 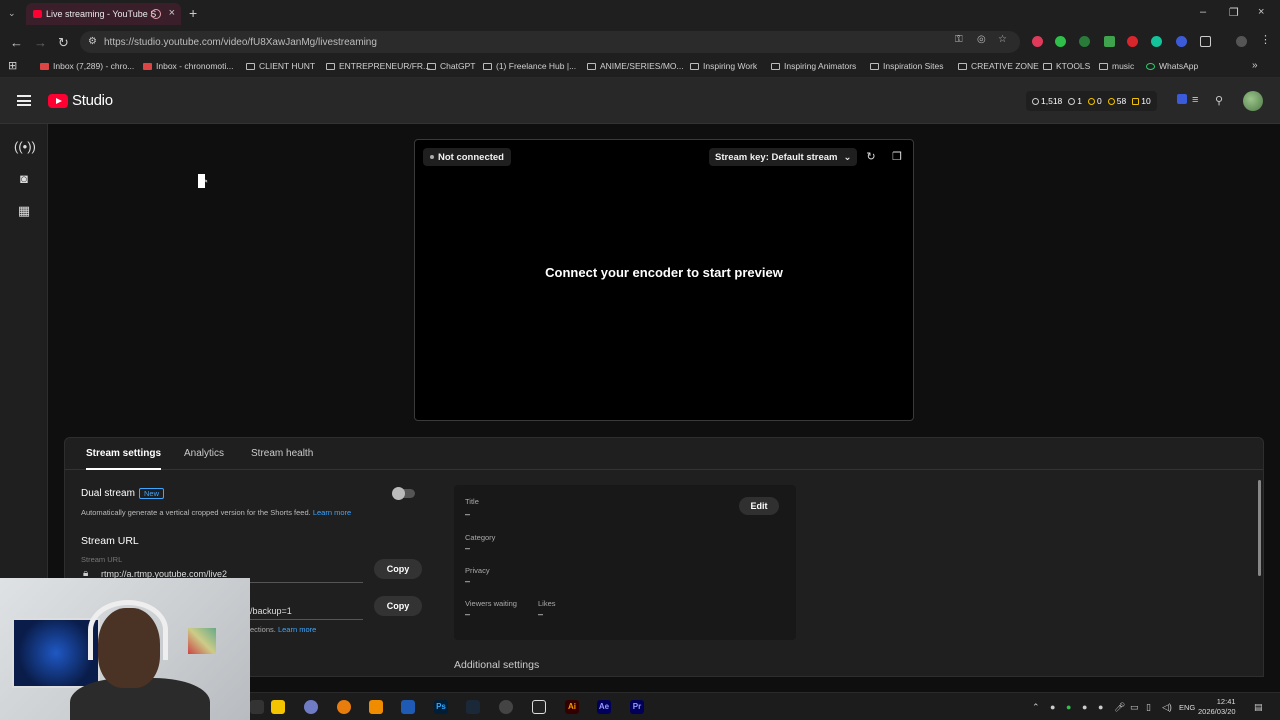 I want to click on bookmark-folder: KTOOLS, so click(x=1066, y=66).